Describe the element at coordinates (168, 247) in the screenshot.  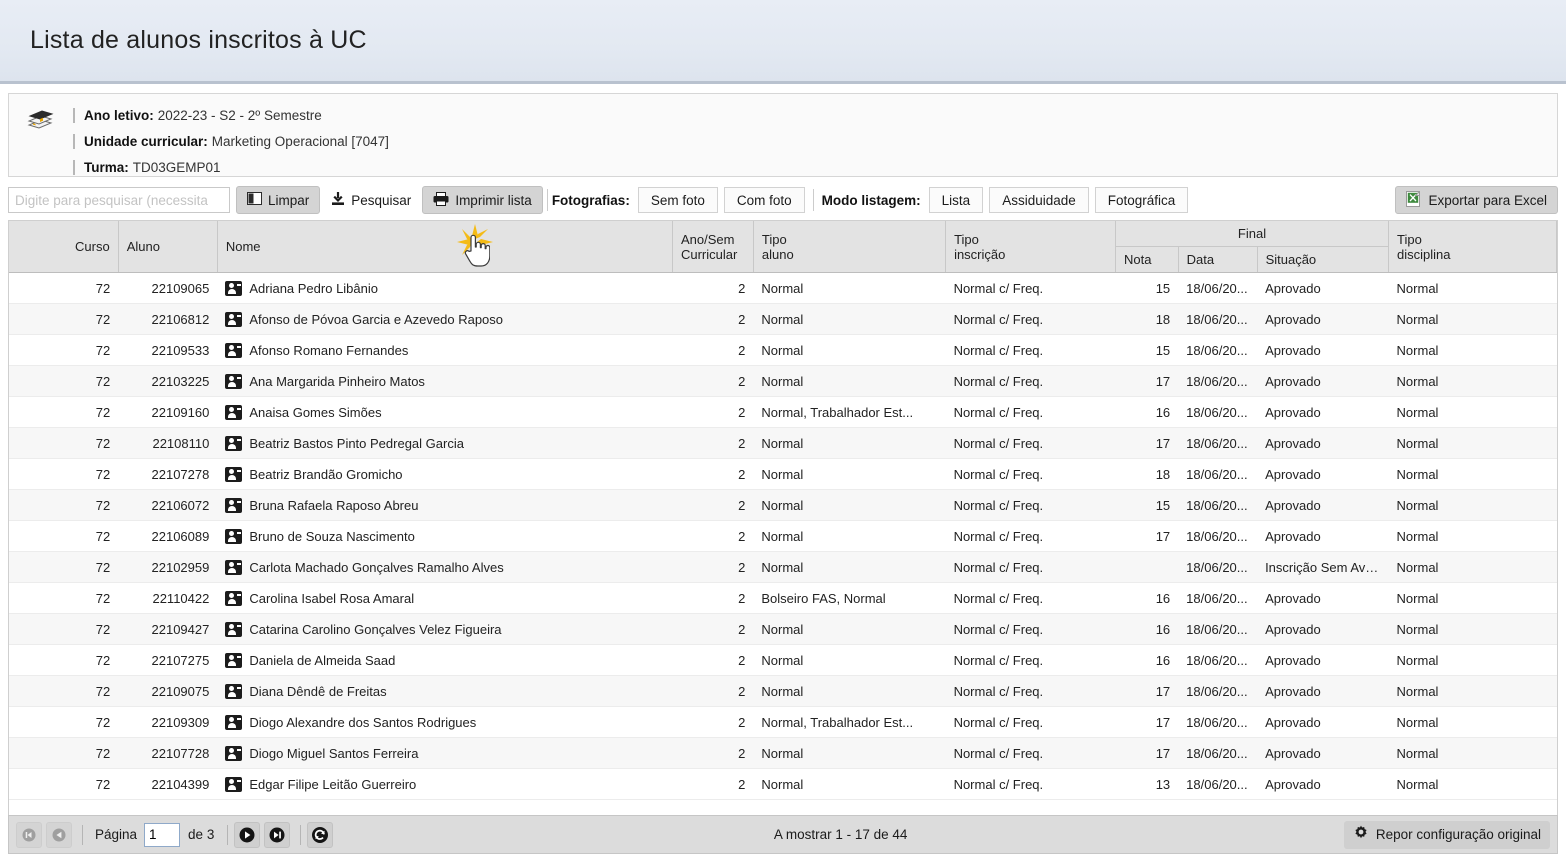
I see `col-header-aluno: Aluno` at that location.